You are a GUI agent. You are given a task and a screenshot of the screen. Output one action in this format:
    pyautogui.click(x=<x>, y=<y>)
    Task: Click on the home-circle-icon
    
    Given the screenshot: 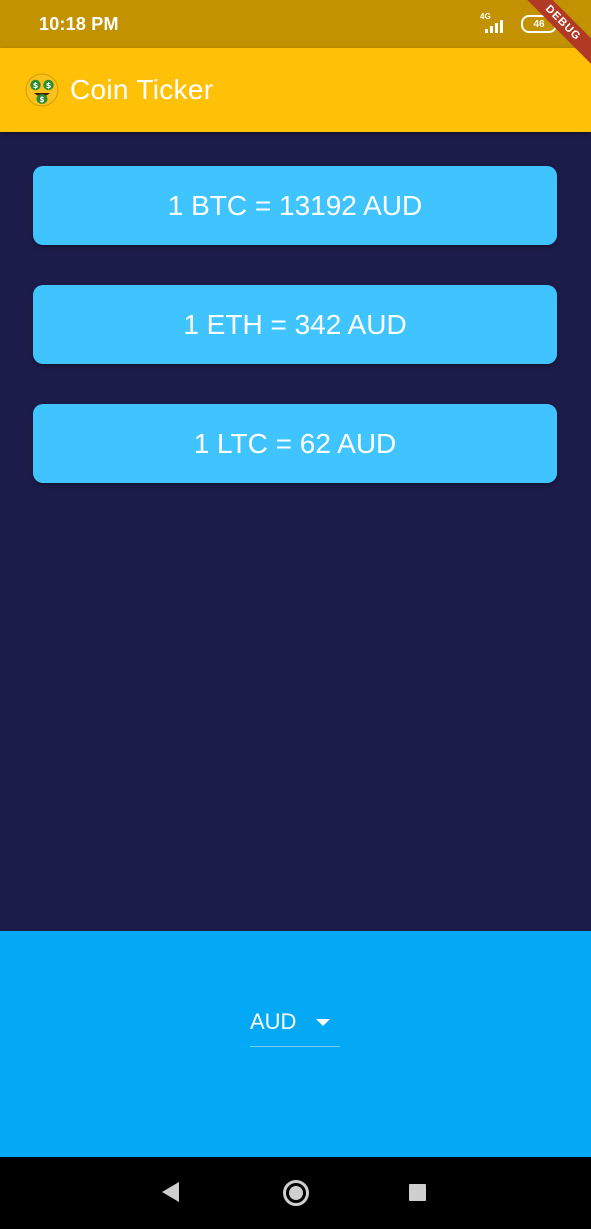 What is the action you would take?
    pyautogui.click(x=296, y=1193)
    